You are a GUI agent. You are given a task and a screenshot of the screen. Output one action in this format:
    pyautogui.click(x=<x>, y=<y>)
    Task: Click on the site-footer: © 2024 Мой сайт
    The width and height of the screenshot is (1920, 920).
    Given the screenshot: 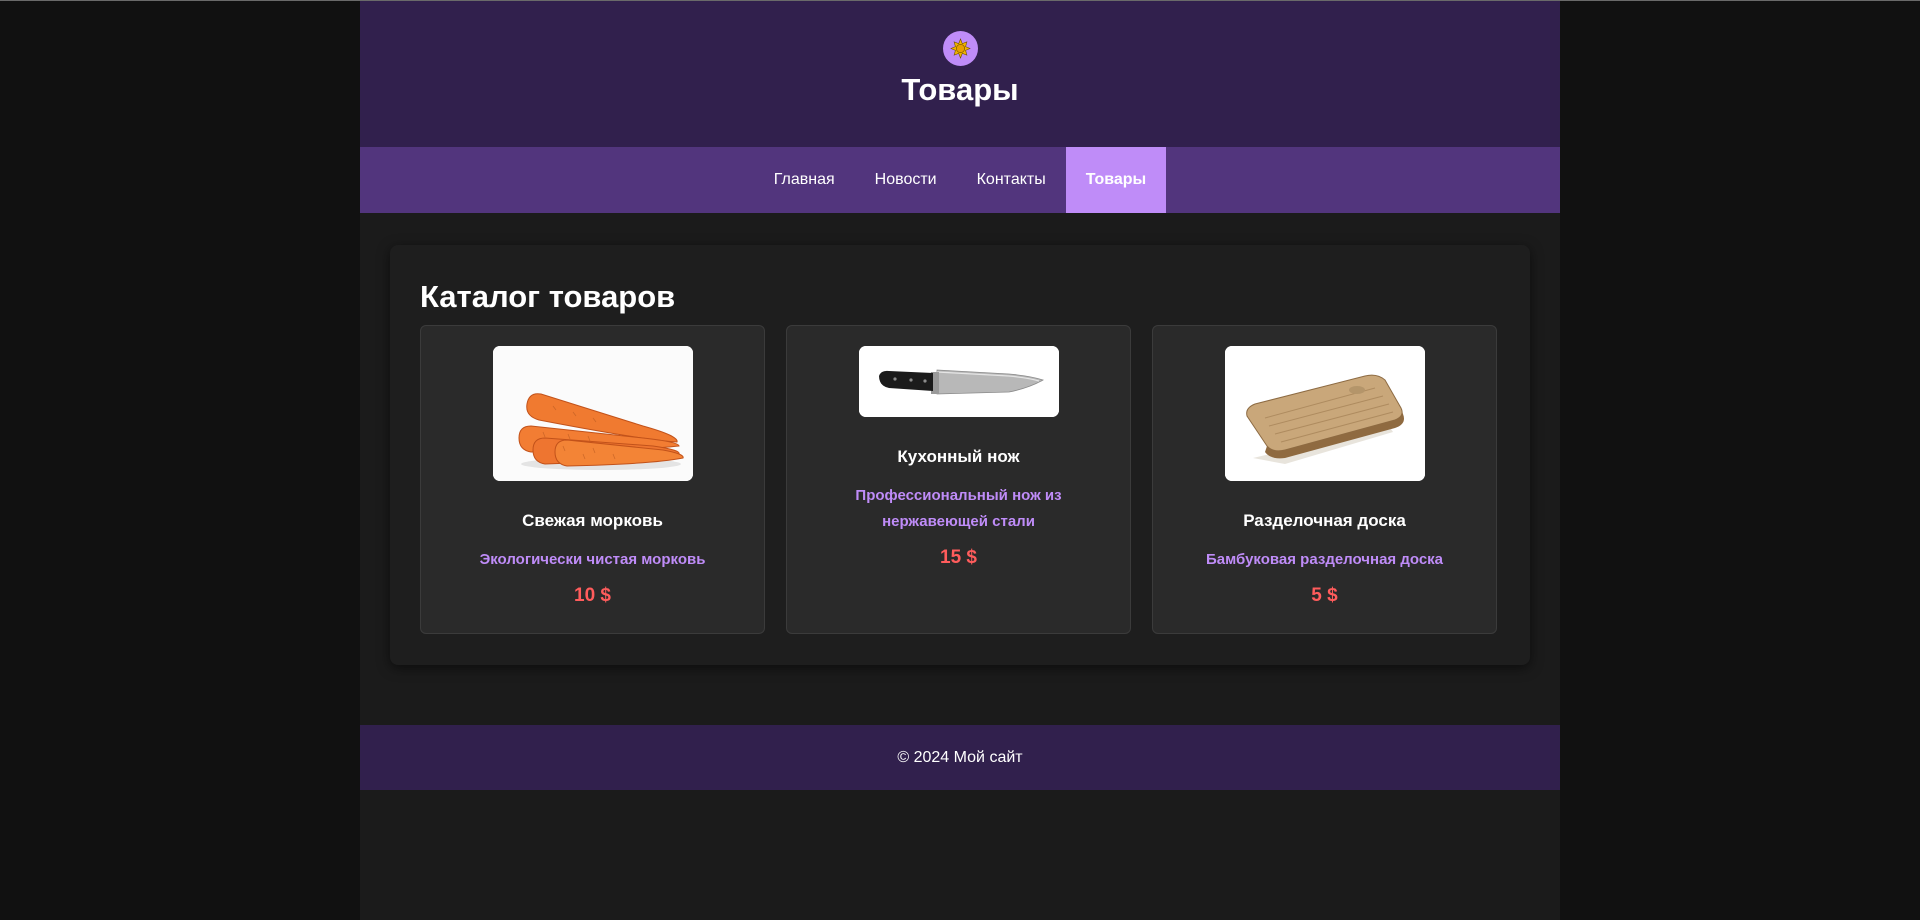 What is the action you would take?
    pyautogui.click(x=960, y=757)
    